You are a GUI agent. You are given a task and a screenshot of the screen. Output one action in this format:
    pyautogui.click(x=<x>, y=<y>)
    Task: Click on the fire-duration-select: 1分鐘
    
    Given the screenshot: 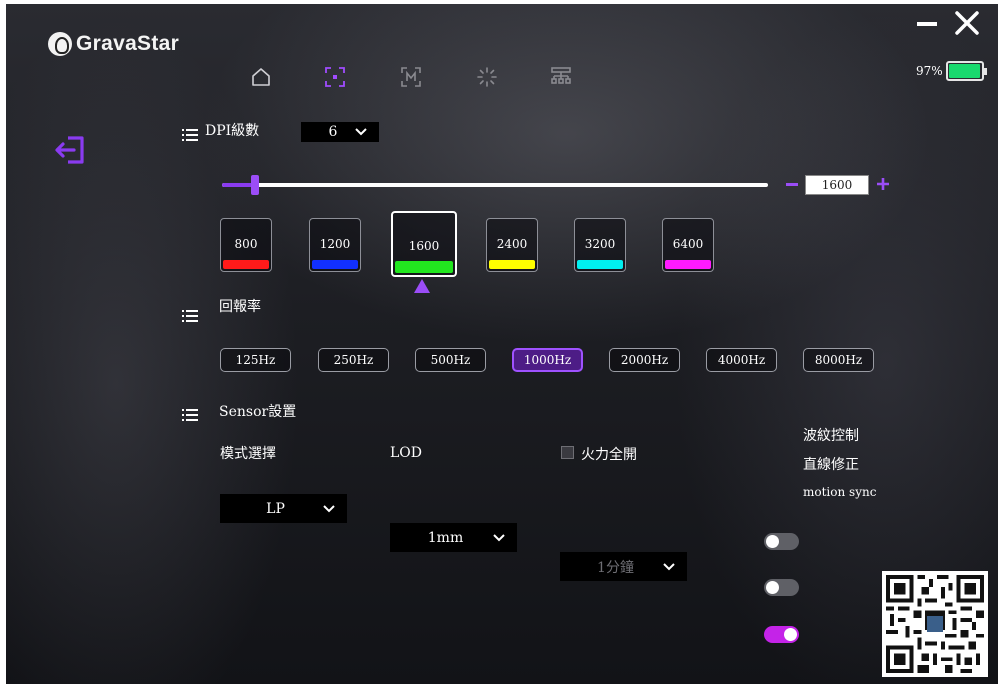 What is the action you would take?
    pyautogui.click(x=623, y=566)
    